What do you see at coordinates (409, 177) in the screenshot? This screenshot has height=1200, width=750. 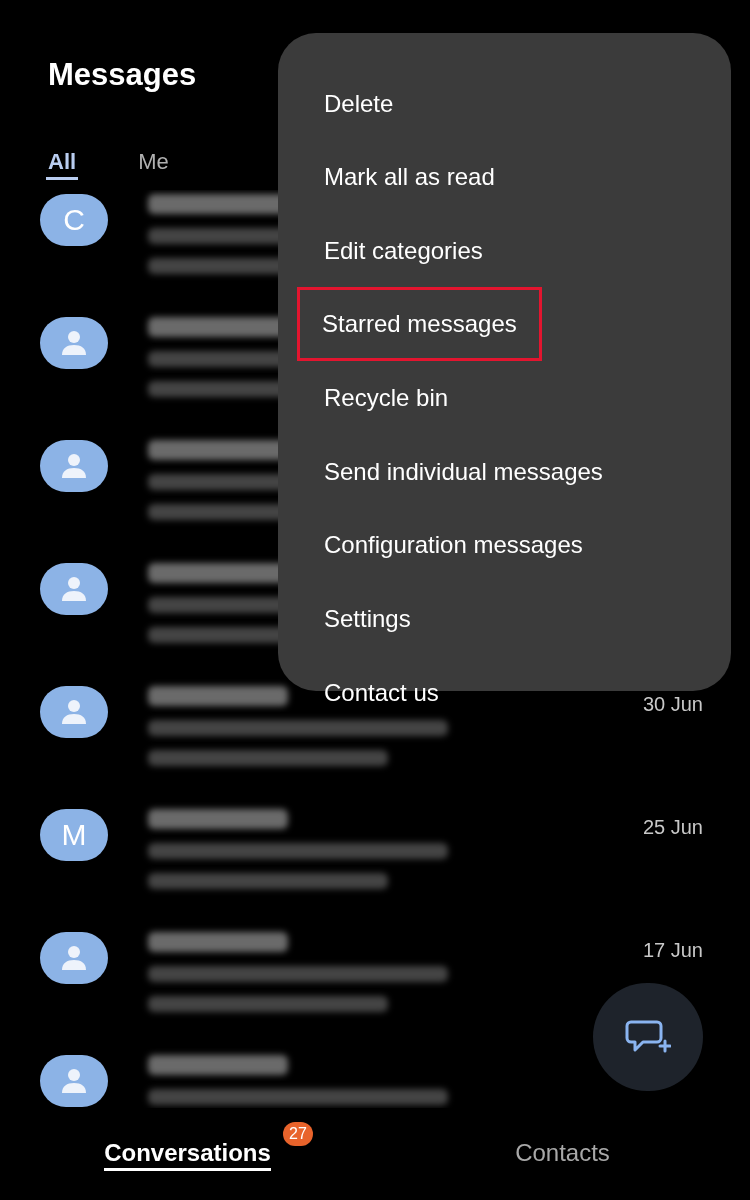 I see `menu-item-label: Mark all as read` at bounding box center [409, 177].